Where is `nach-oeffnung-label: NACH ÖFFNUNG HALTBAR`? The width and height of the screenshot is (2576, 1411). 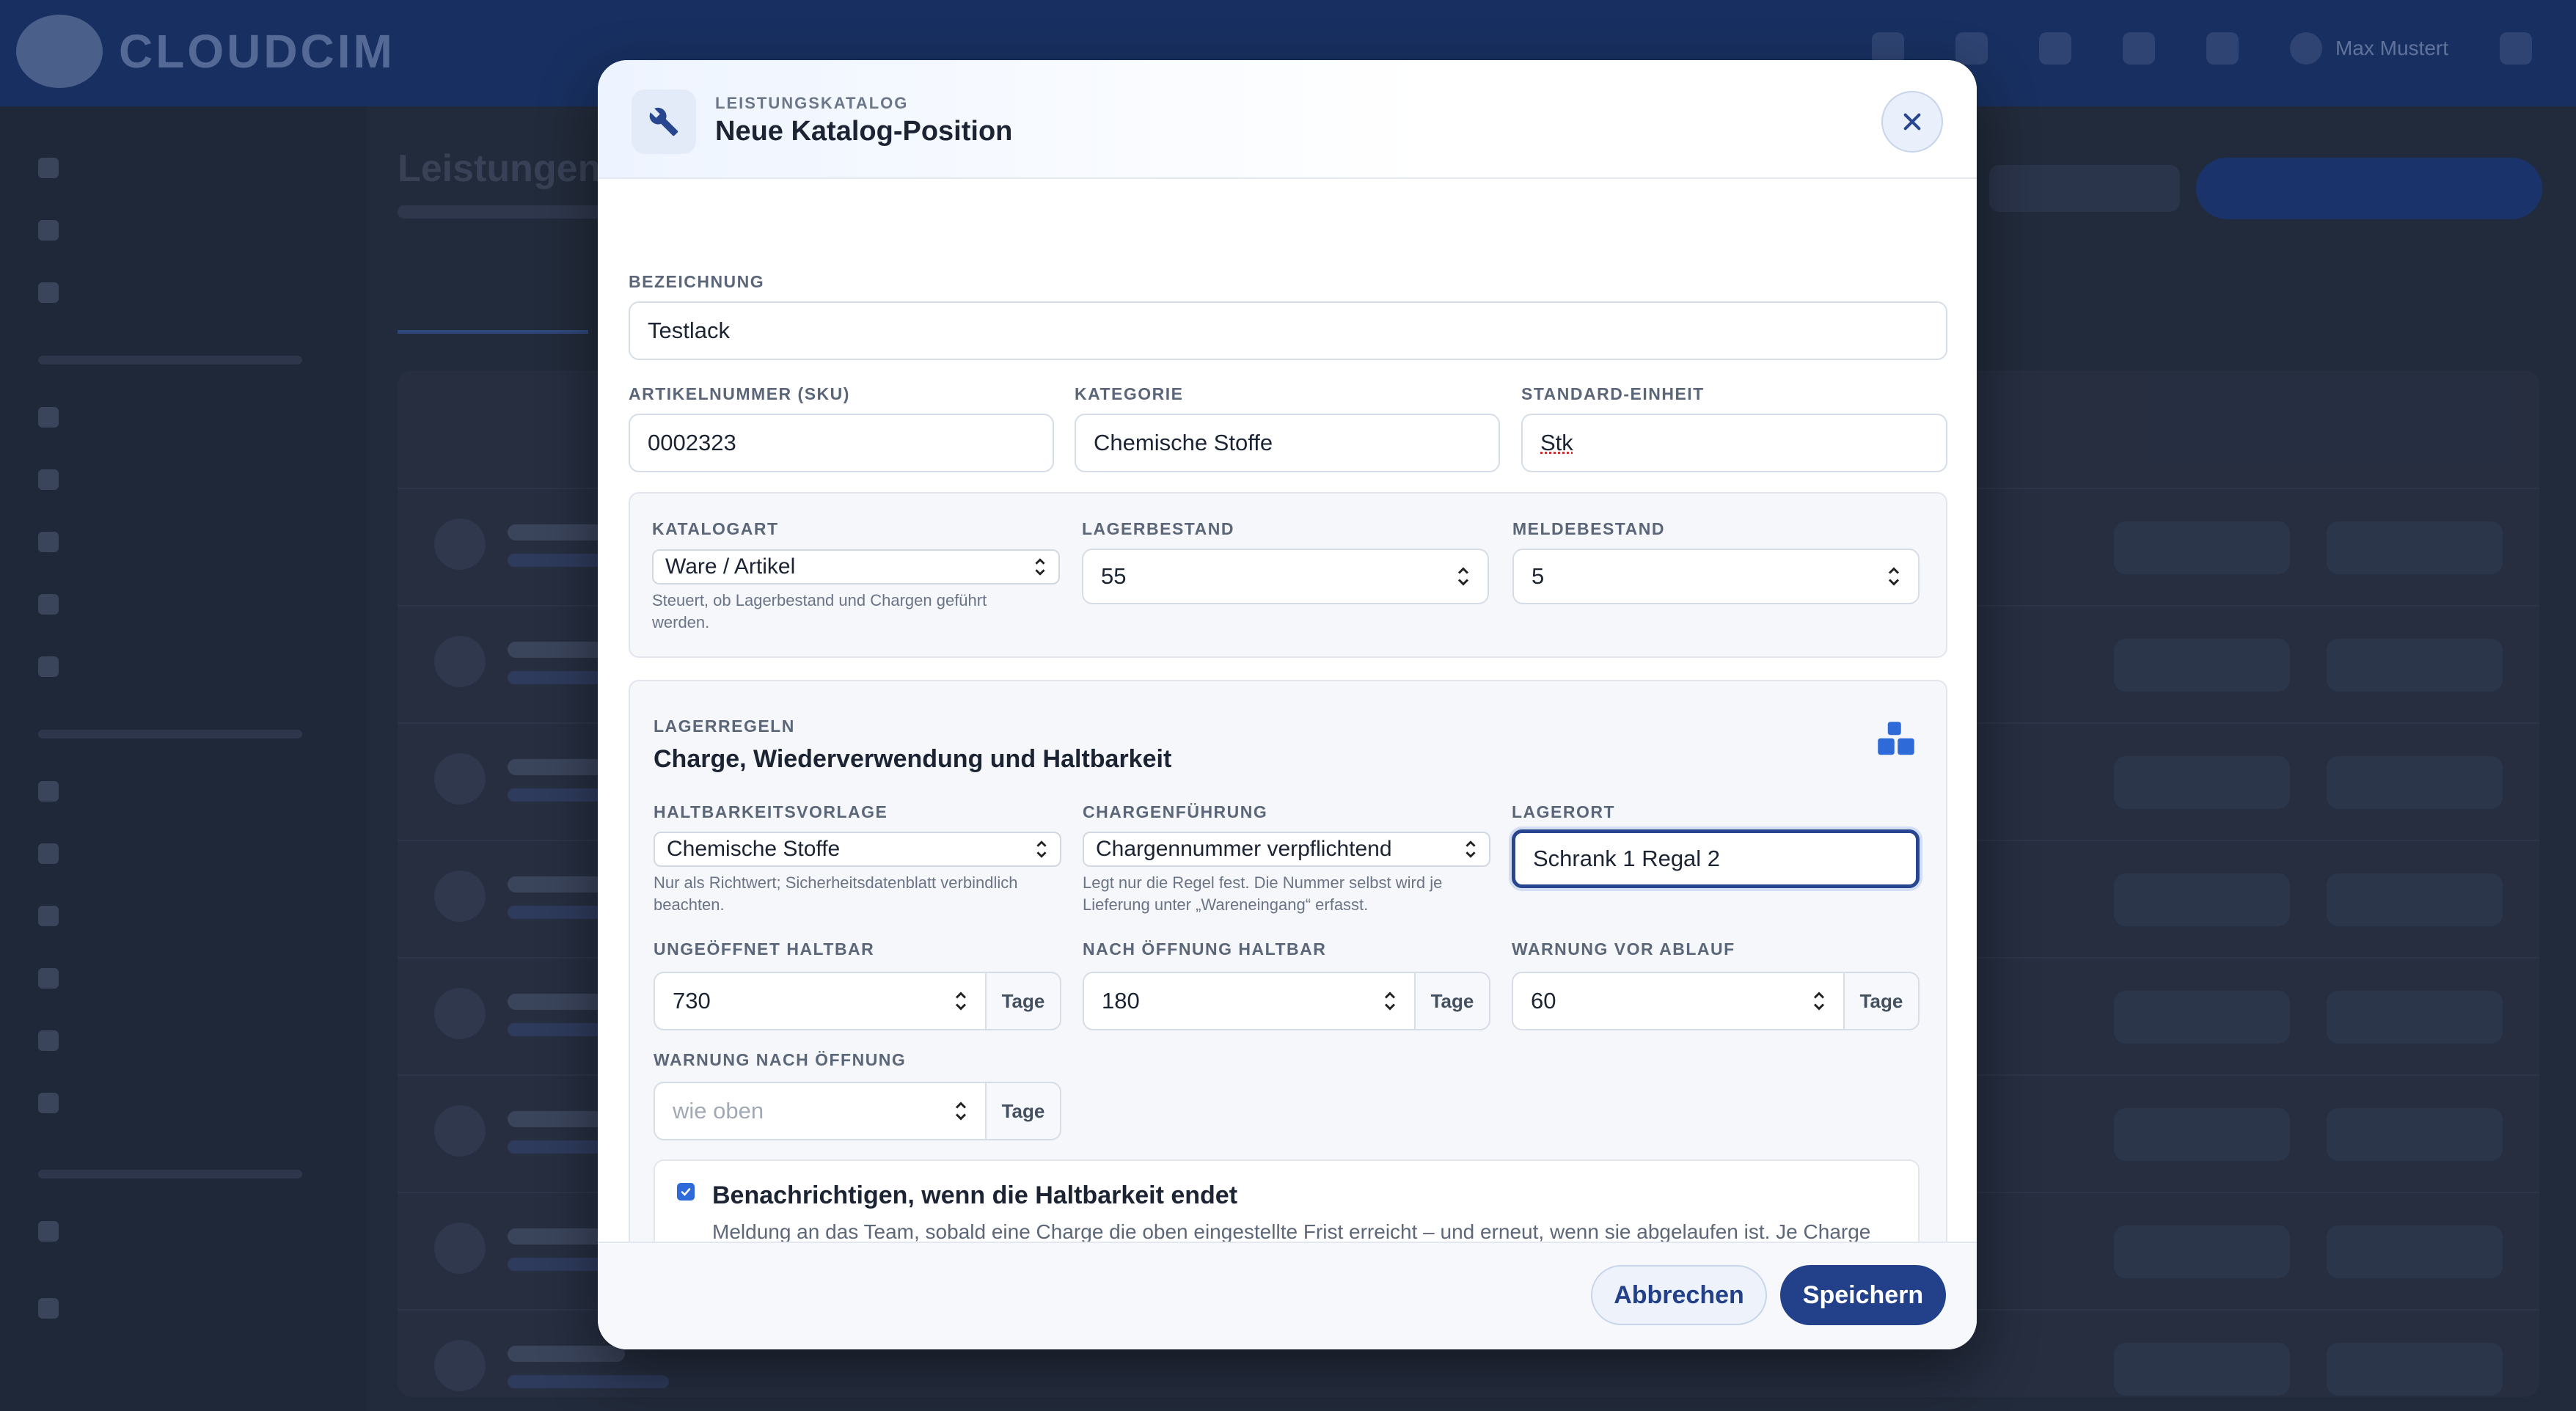 nach-oeffnung-label: NACH ÖFFNUNG HALTBAR is located at coordinates (1205, 949).